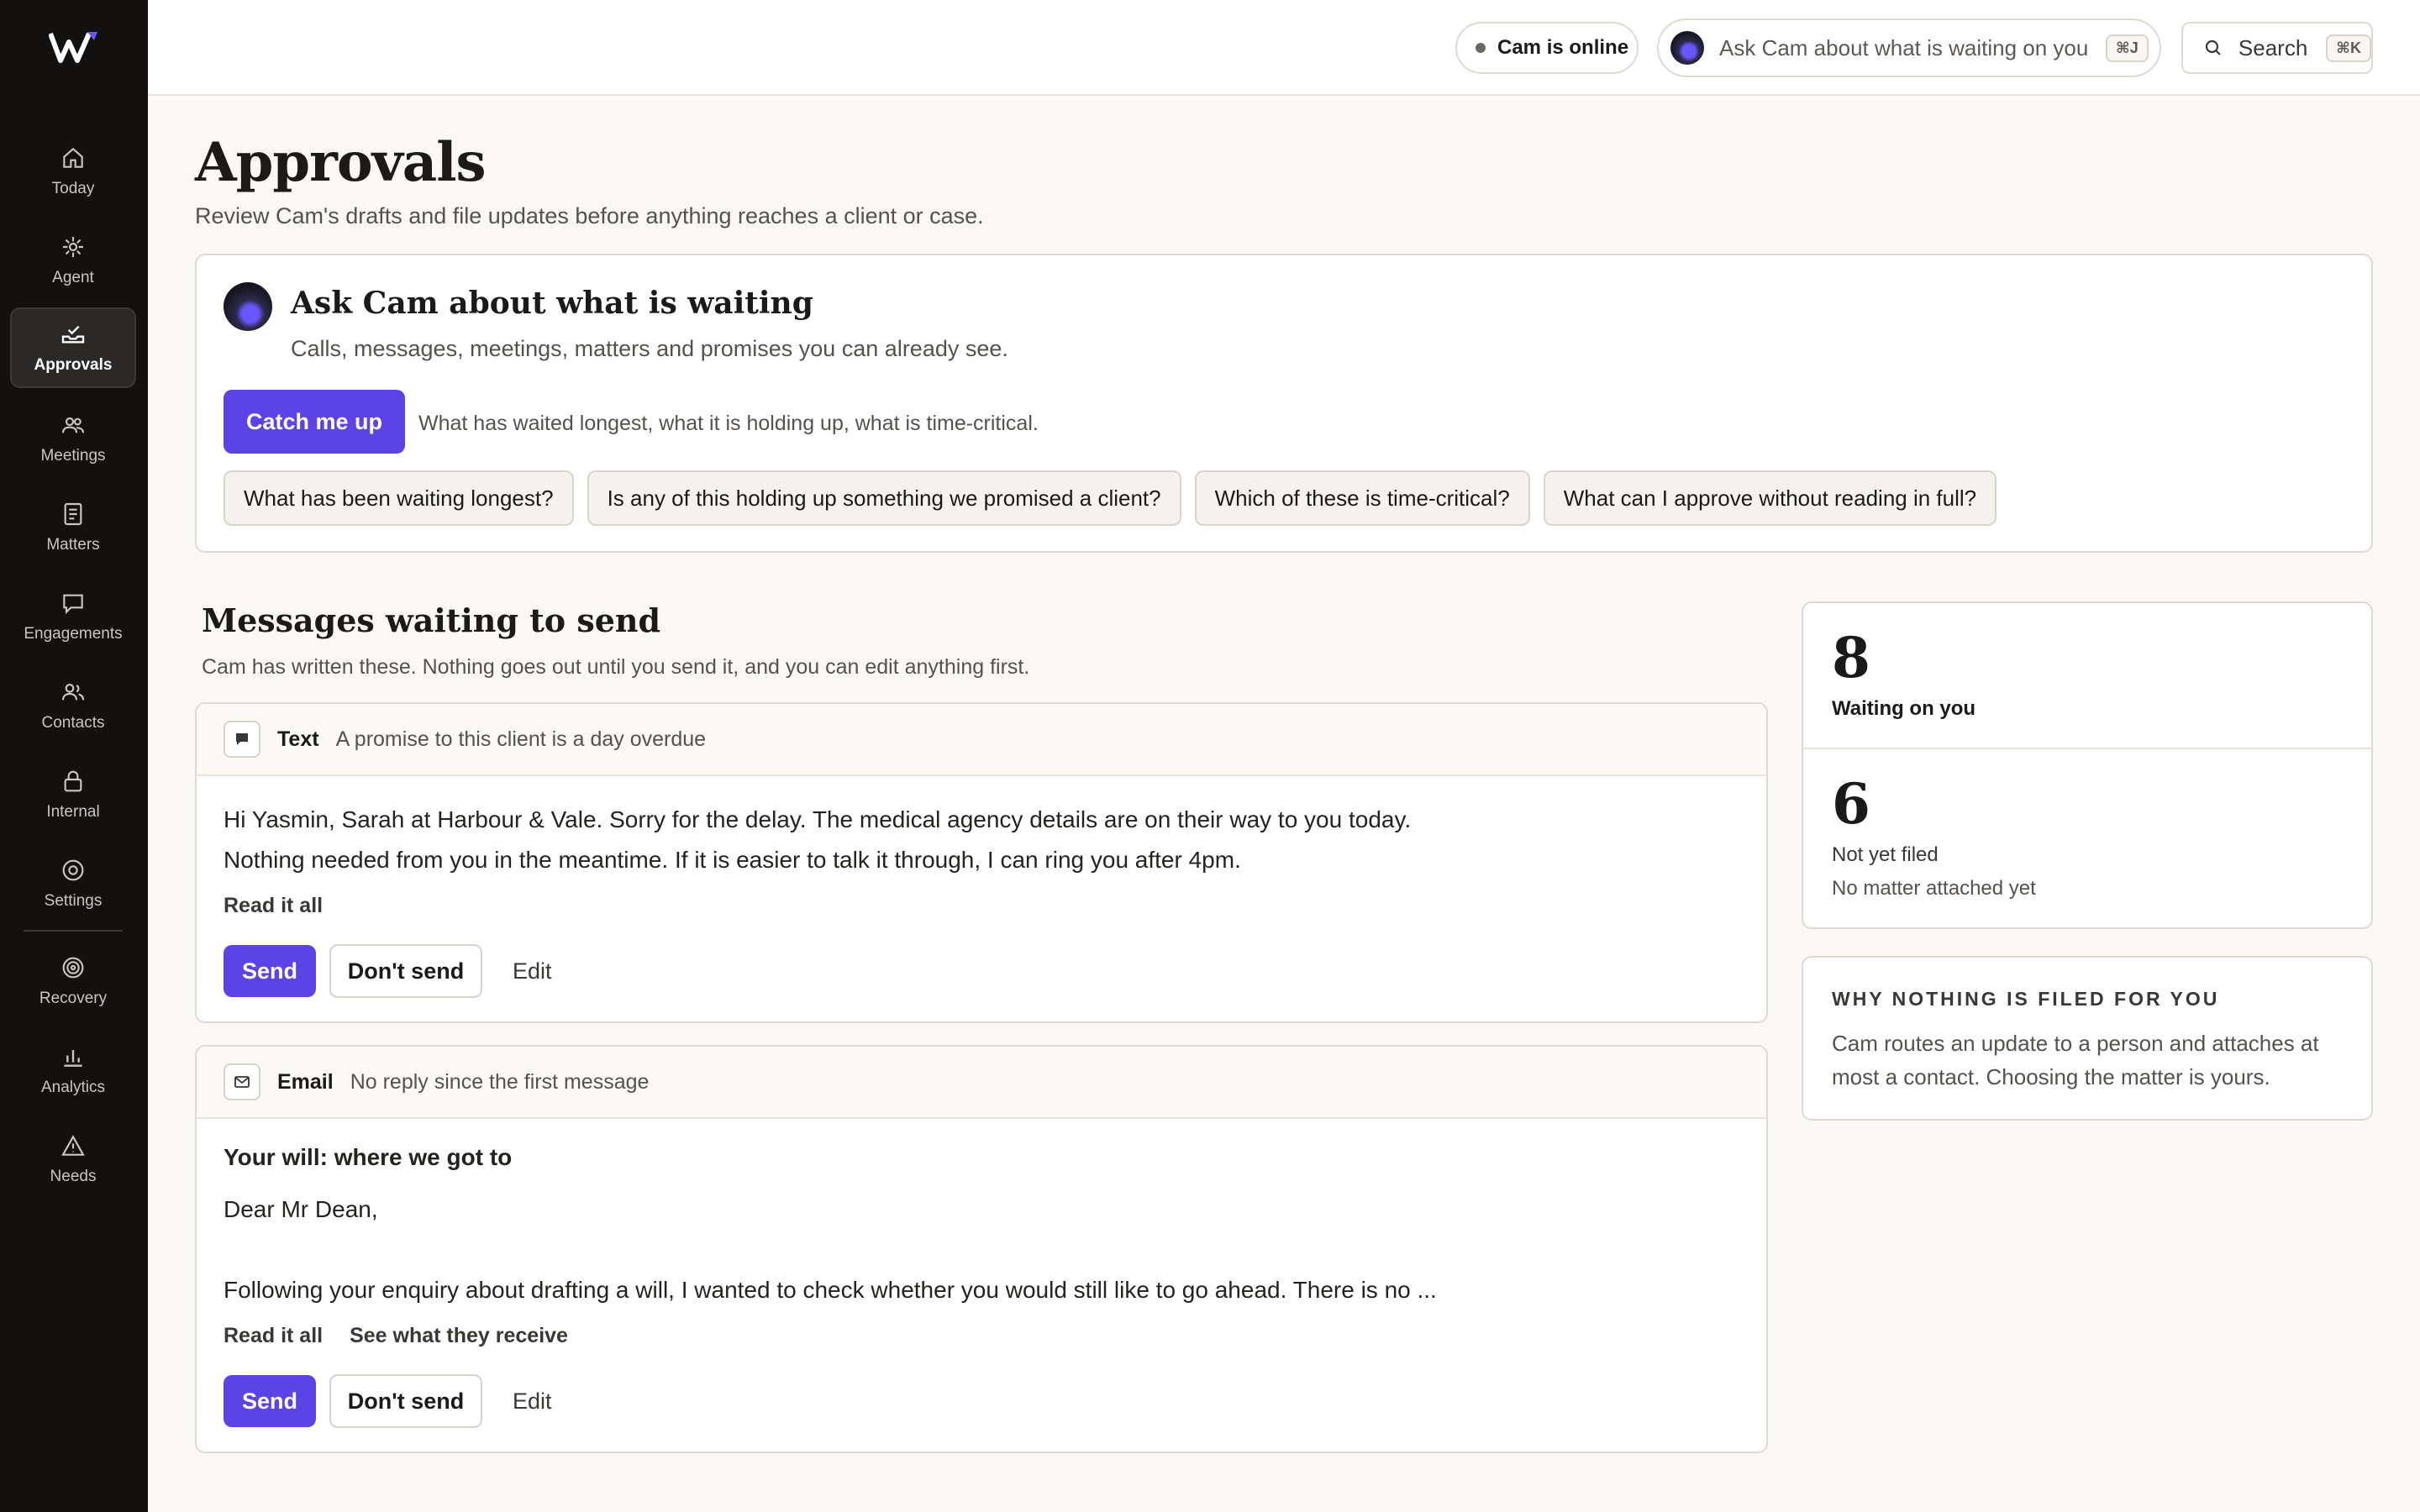  Describe the element at coordinates (298, 739) in the screenshot. I see `message-type: Text` at that location.